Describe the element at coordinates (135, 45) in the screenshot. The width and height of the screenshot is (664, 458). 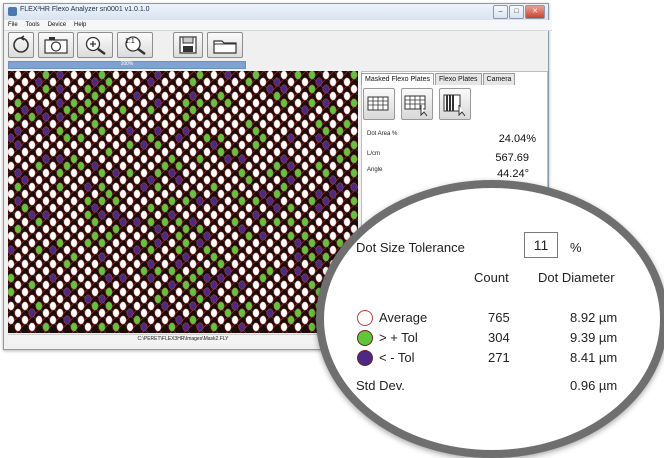
I see `zoom-1to1-button: 1:1` at that location.